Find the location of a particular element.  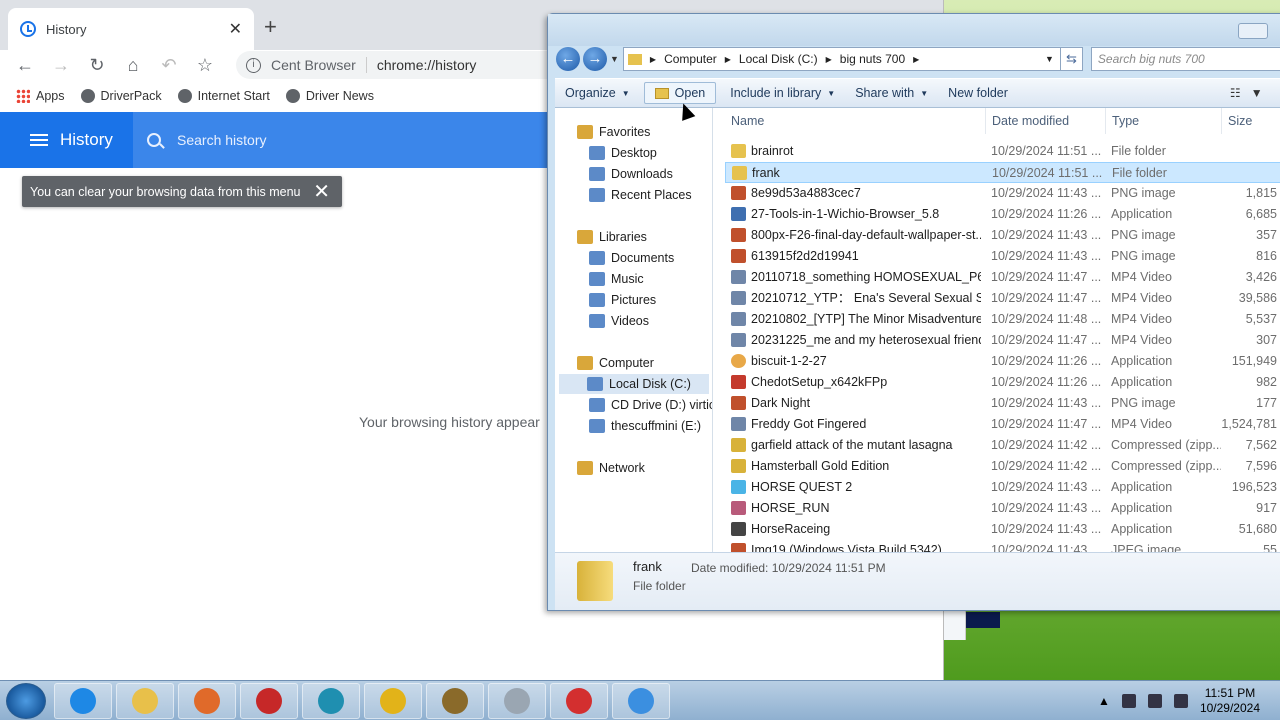

nav-item: Videos is located at coordinates (619, 321).